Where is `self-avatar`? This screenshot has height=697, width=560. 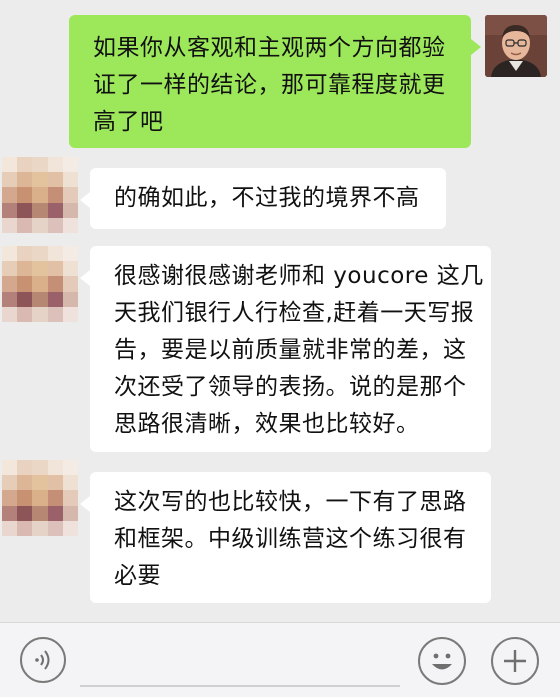 self-avatar is located at coordinates (516, 46).